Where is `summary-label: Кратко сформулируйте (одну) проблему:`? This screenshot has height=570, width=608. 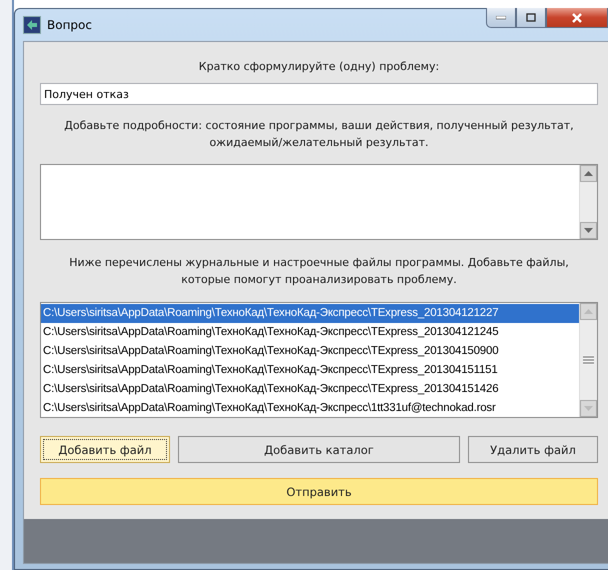
summary-label: Кратко сформулируйте (одну) проблему: is located at coordinates (319, 67).